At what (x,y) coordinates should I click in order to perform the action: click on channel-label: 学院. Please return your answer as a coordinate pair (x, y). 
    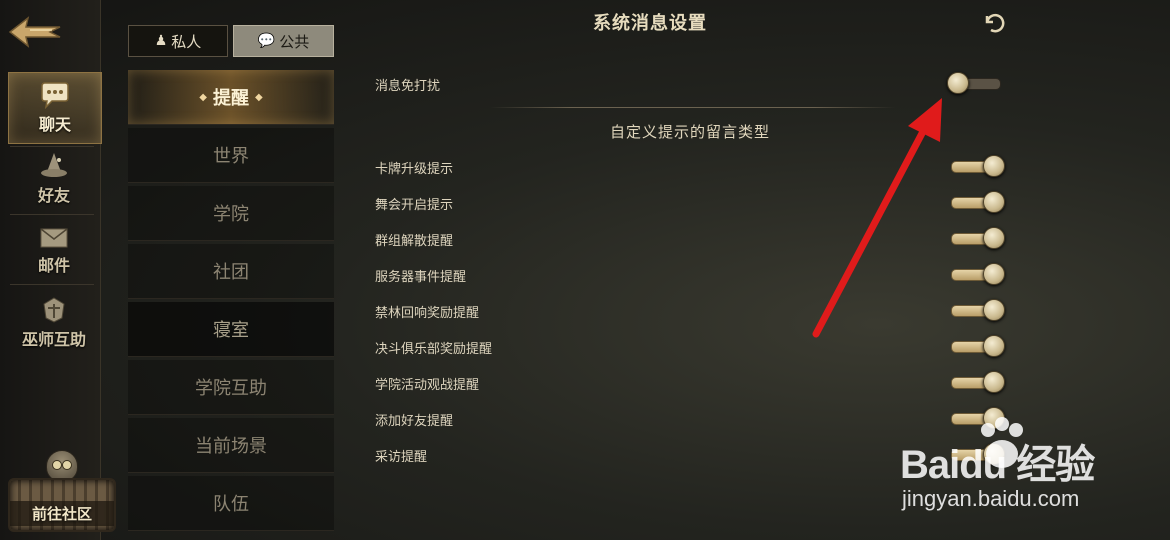
    Looking at the image, I should click on (231, 214).